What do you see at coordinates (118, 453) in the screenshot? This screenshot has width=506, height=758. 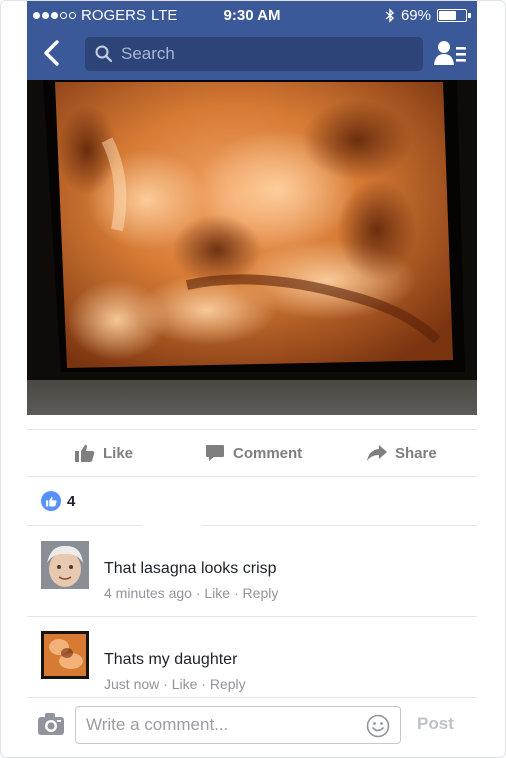 I see `like-label: Like` at bounding box center [118, 453].